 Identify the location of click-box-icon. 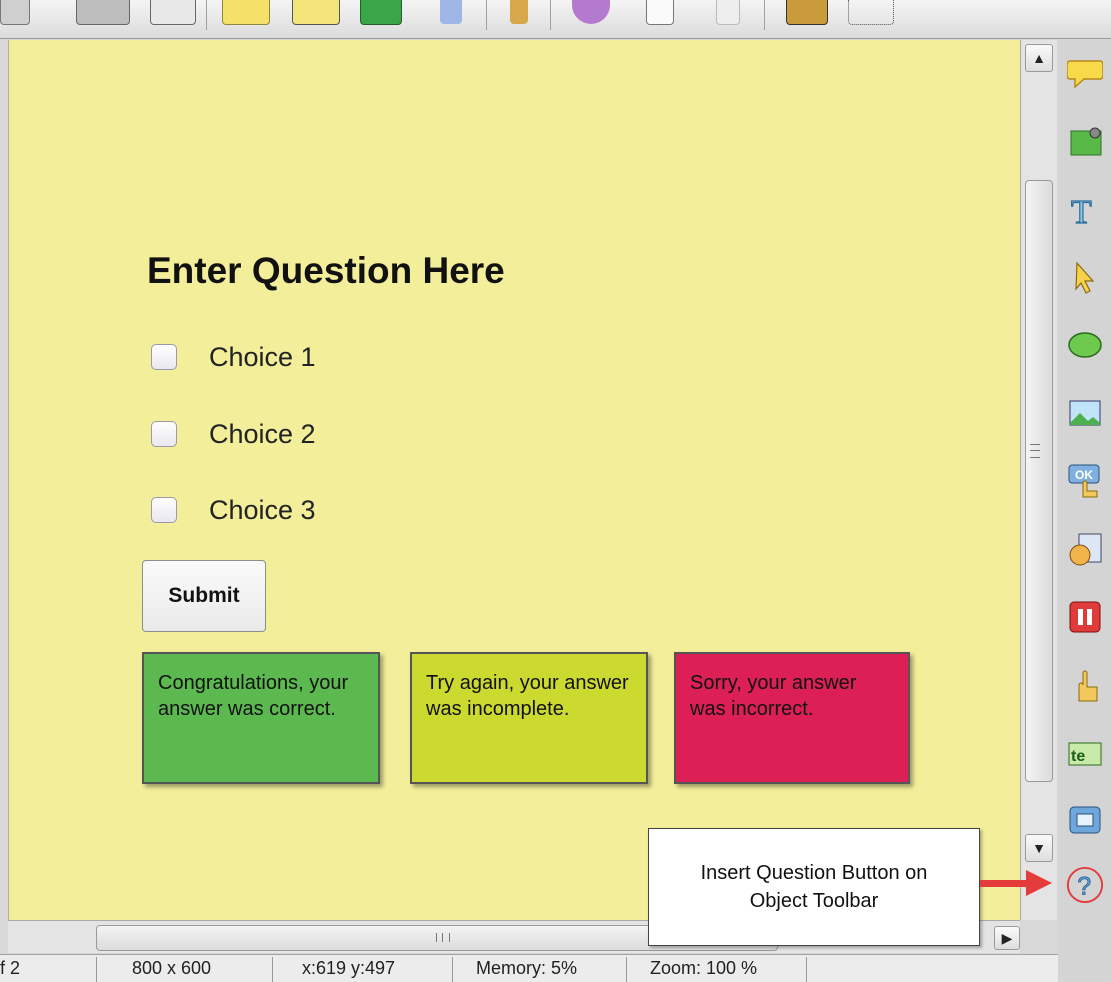
(1085, 685).